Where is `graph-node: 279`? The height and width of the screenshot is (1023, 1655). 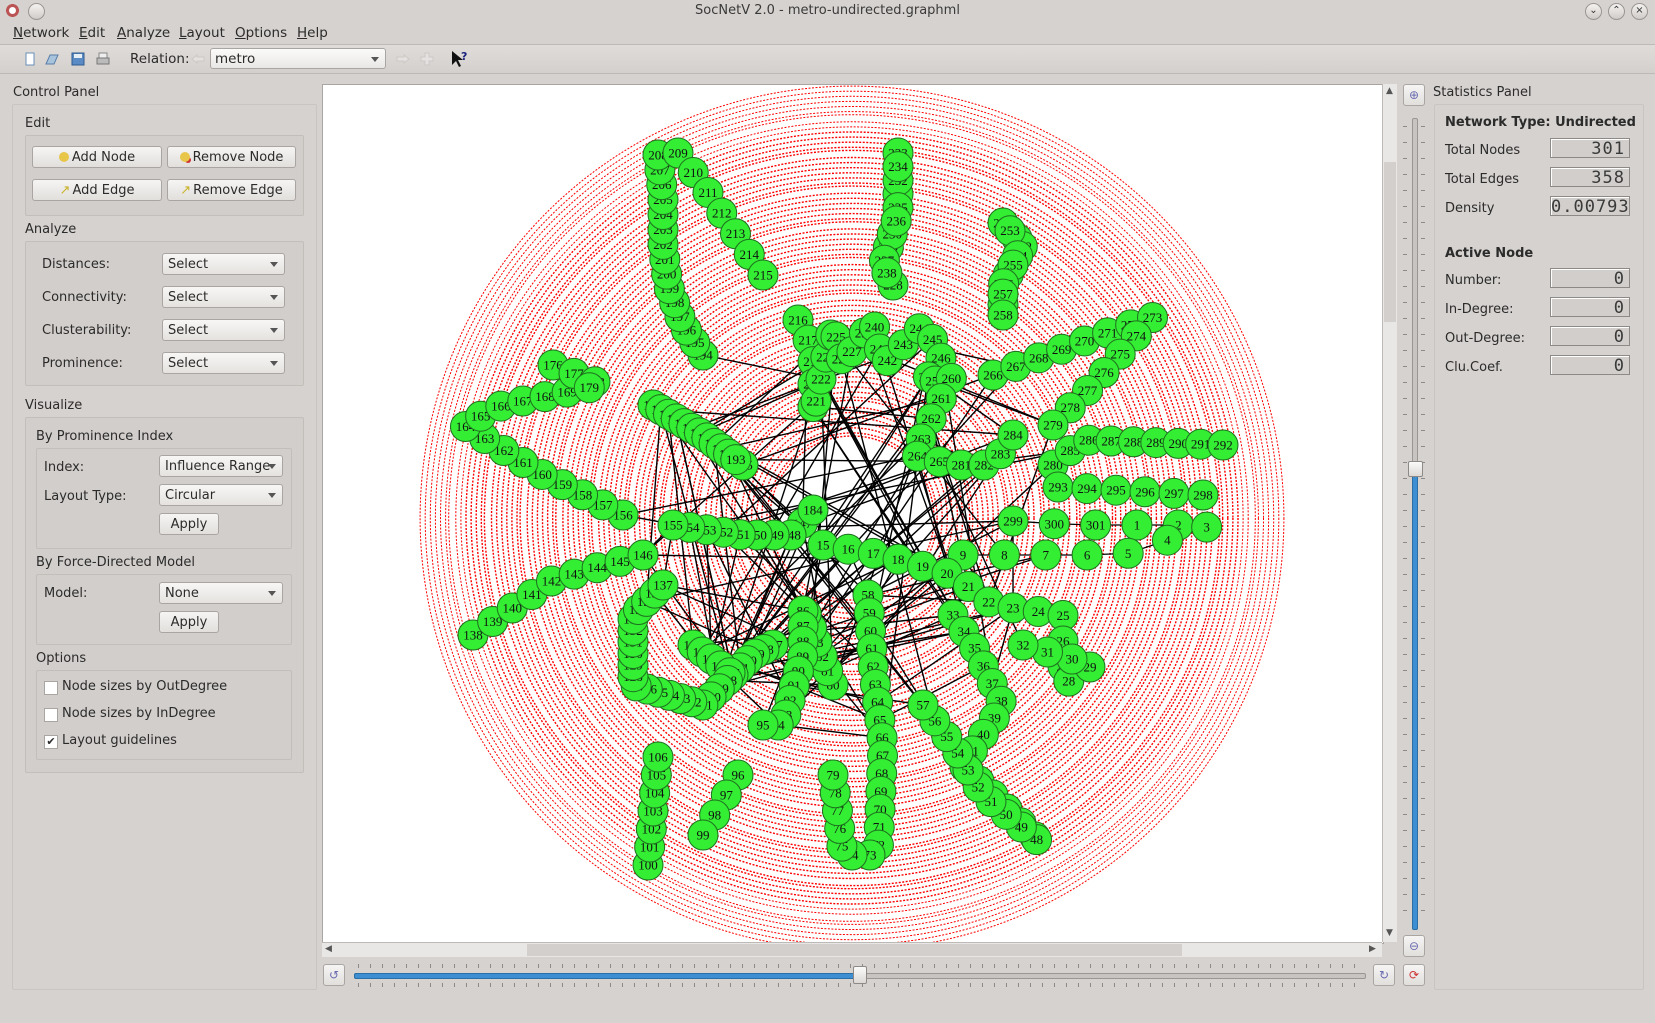
graph-node: 279 is located at coordinates (1053, 425).